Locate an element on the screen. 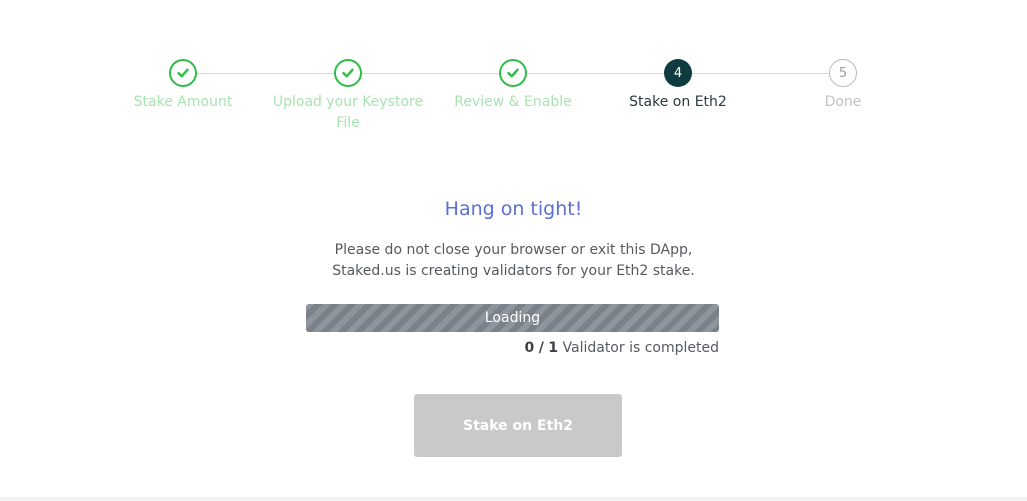  step-stake-on-eth2: 4 Stake on Eth2 is located at coordinates (678, 85).